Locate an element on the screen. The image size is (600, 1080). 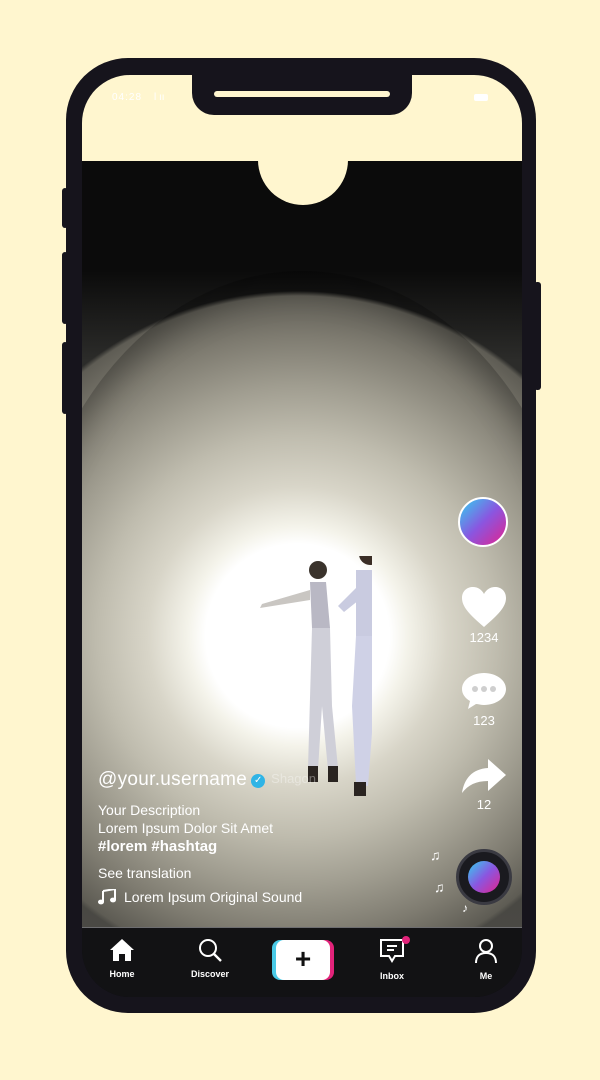
share-icon is located at coordinates (484, 776).